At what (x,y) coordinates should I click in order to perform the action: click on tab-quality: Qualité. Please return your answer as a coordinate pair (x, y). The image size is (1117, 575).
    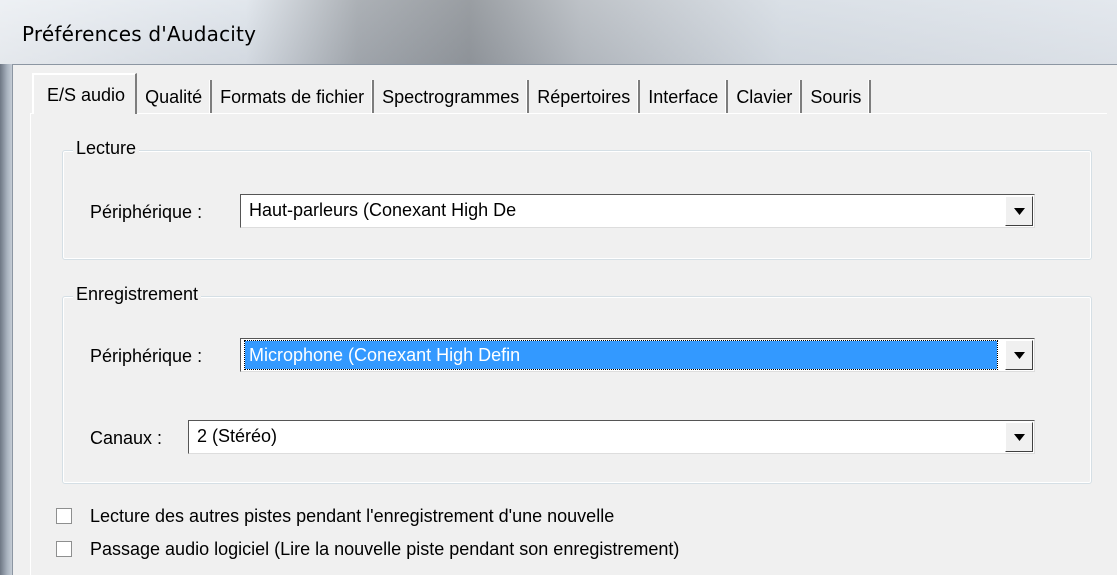
    Looking at the image, I should click on (175, 97).